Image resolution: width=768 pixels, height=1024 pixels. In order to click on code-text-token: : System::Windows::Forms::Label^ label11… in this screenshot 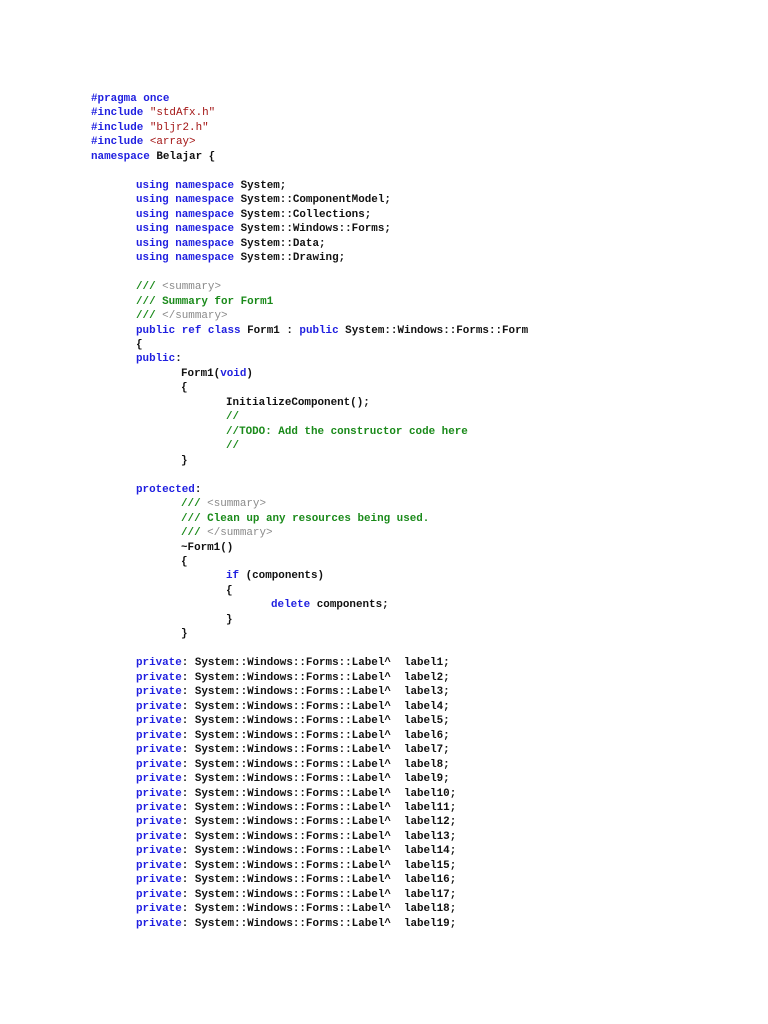, I will do `click(319, 807)`.